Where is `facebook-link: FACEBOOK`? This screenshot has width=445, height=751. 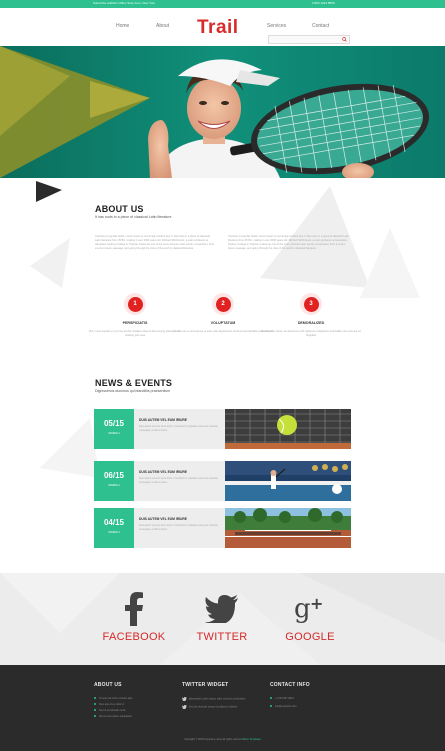 facebook-link: FACEBOOK is located at coordinates (134, 616).